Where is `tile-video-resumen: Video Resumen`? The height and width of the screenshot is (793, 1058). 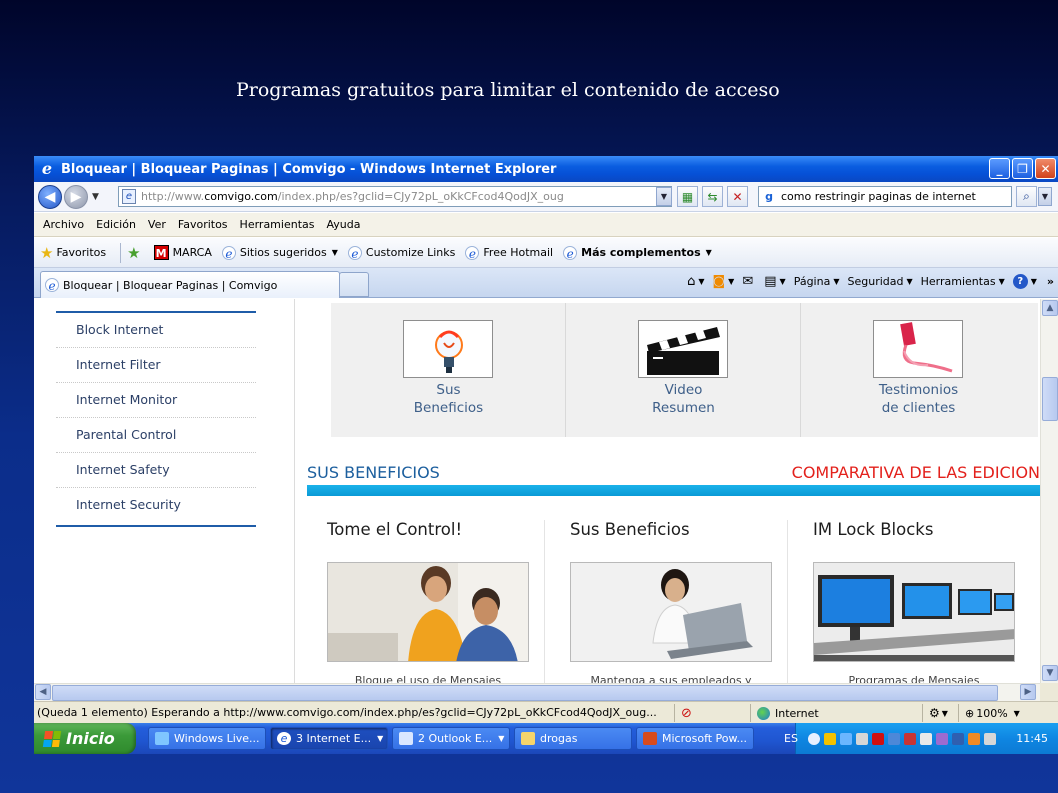
tile-video-resumen: Video Resumen is located at coordinates (683, 370).